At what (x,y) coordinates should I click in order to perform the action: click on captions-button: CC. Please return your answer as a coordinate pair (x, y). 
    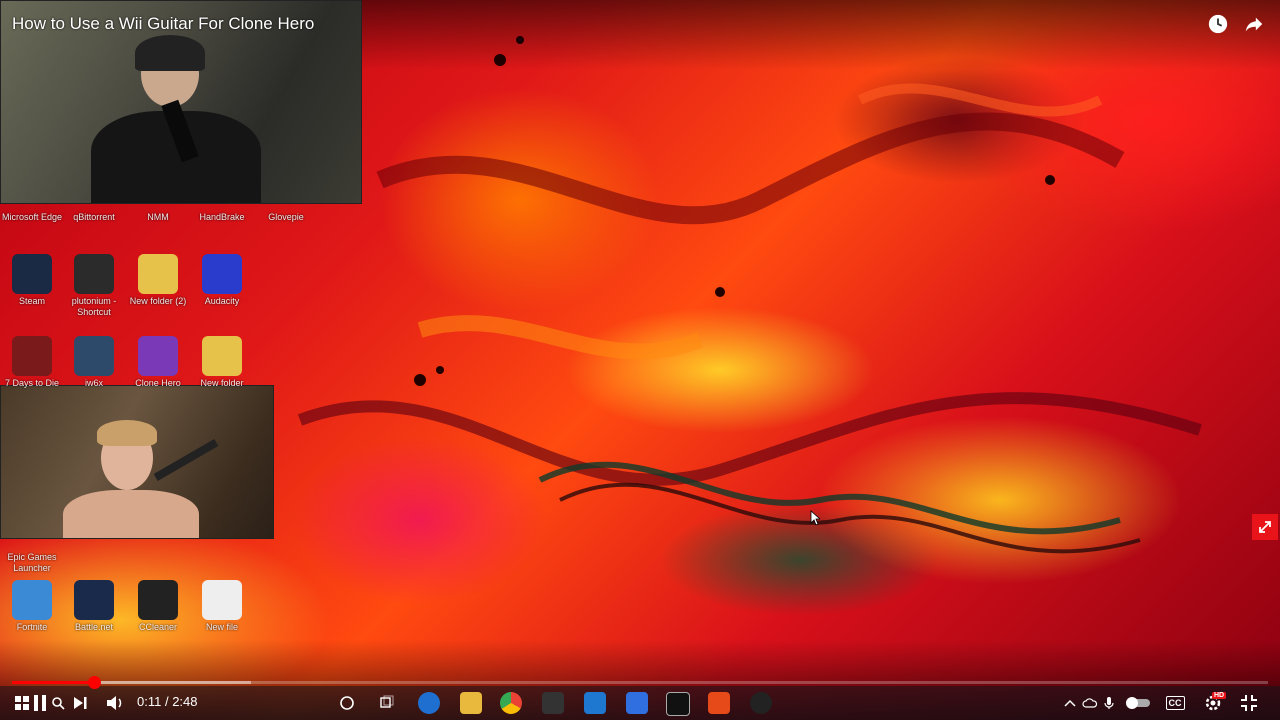
    Looking at the image, I should click on (1175, 703).